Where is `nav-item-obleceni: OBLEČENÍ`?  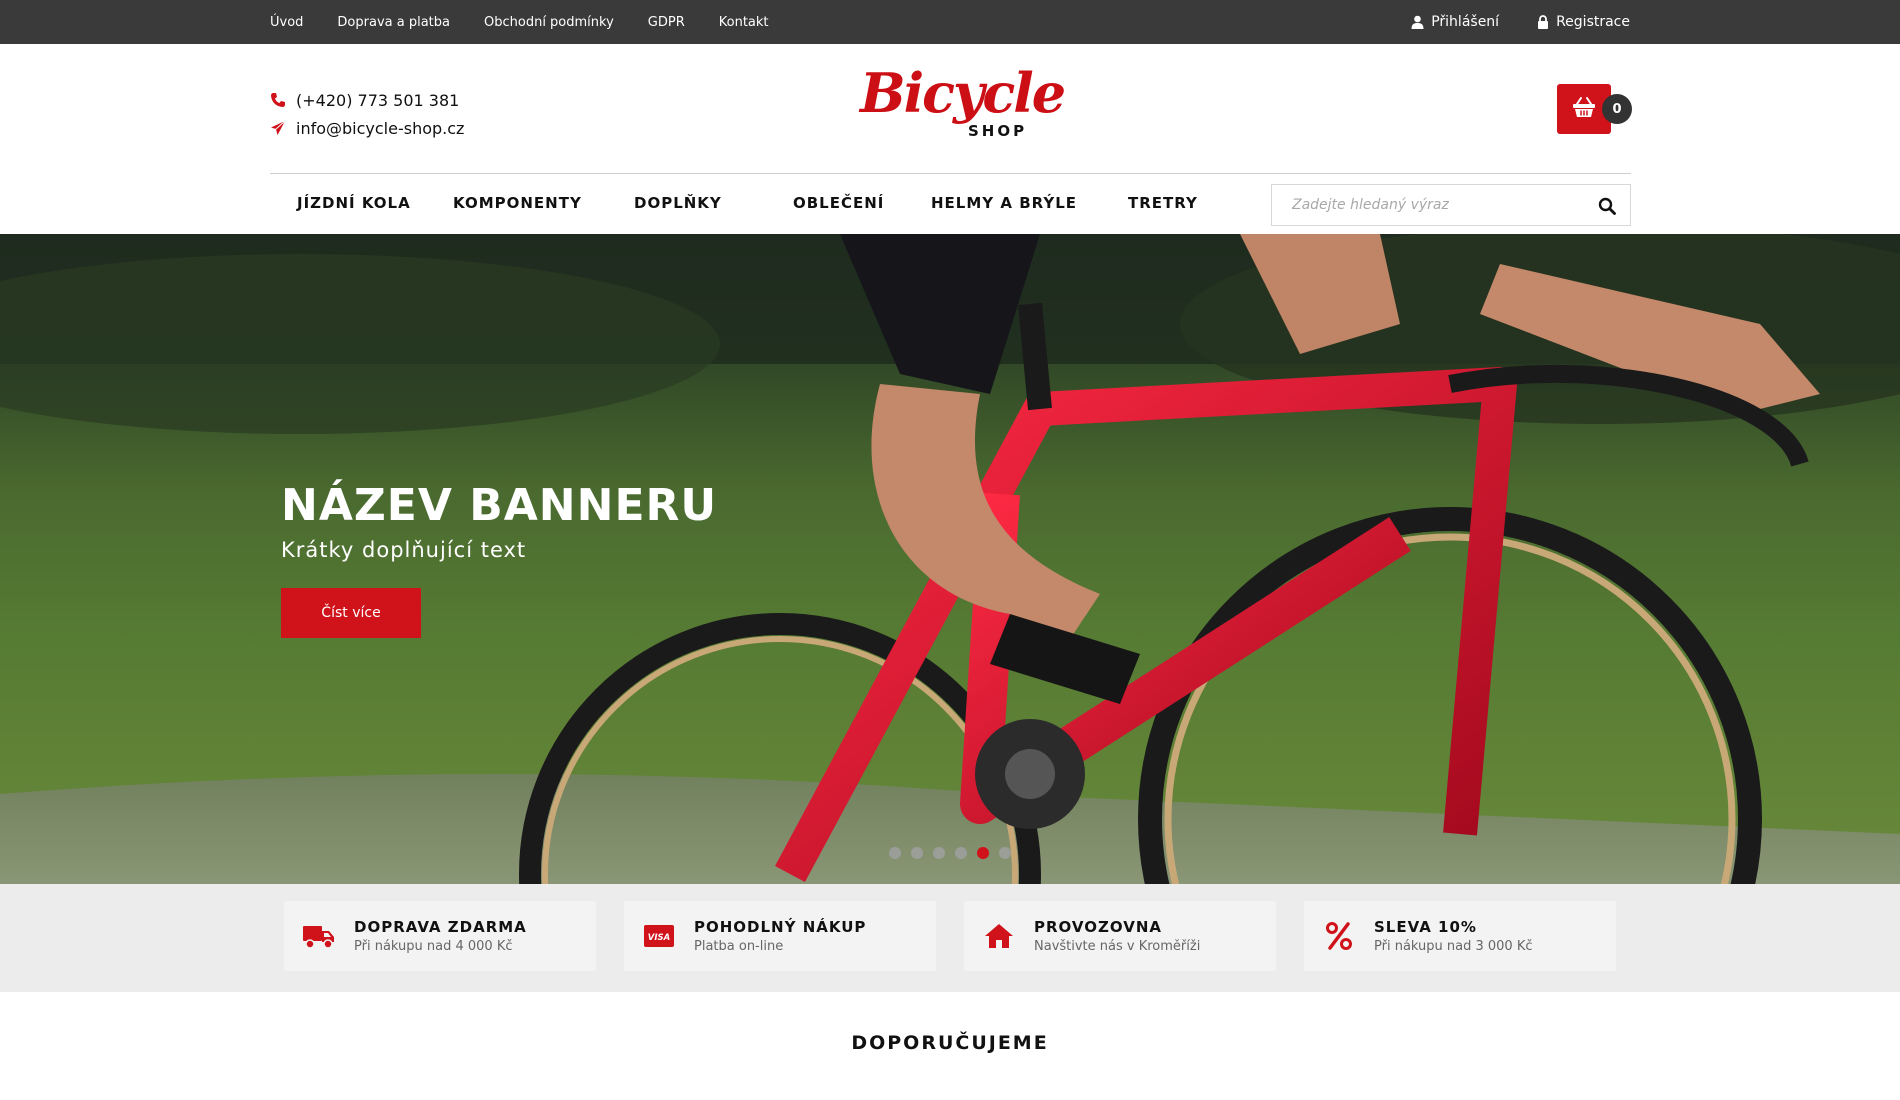
nav-item-obleceni: OBLEČENÍ is located at coordinates (838, 203).